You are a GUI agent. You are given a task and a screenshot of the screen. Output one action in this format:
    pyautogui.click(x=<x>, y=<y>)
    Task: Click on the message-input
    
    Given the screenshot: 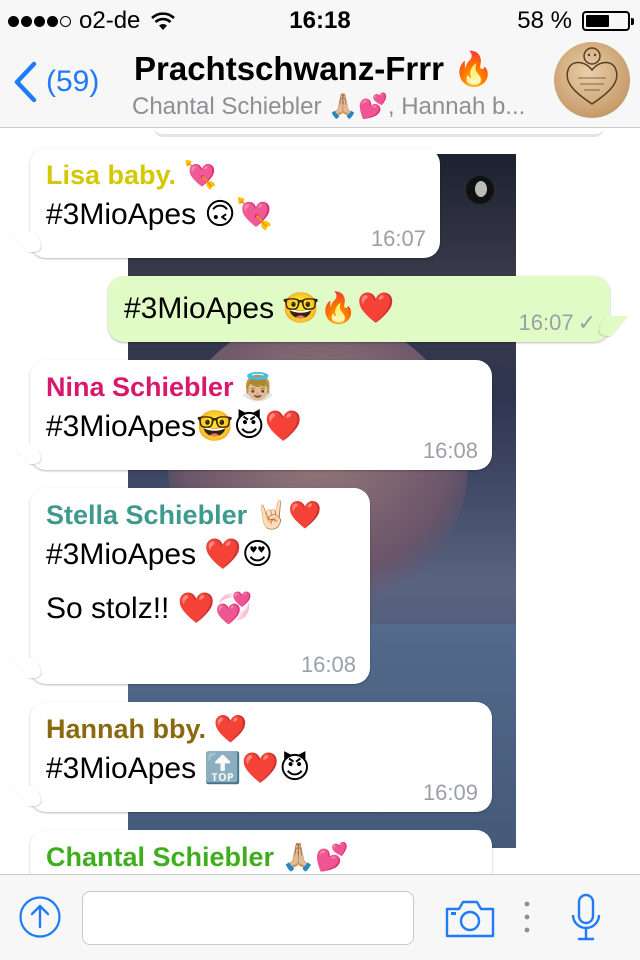 What is the action you would take?
    pyautogui.click(x=248, y=918)
    